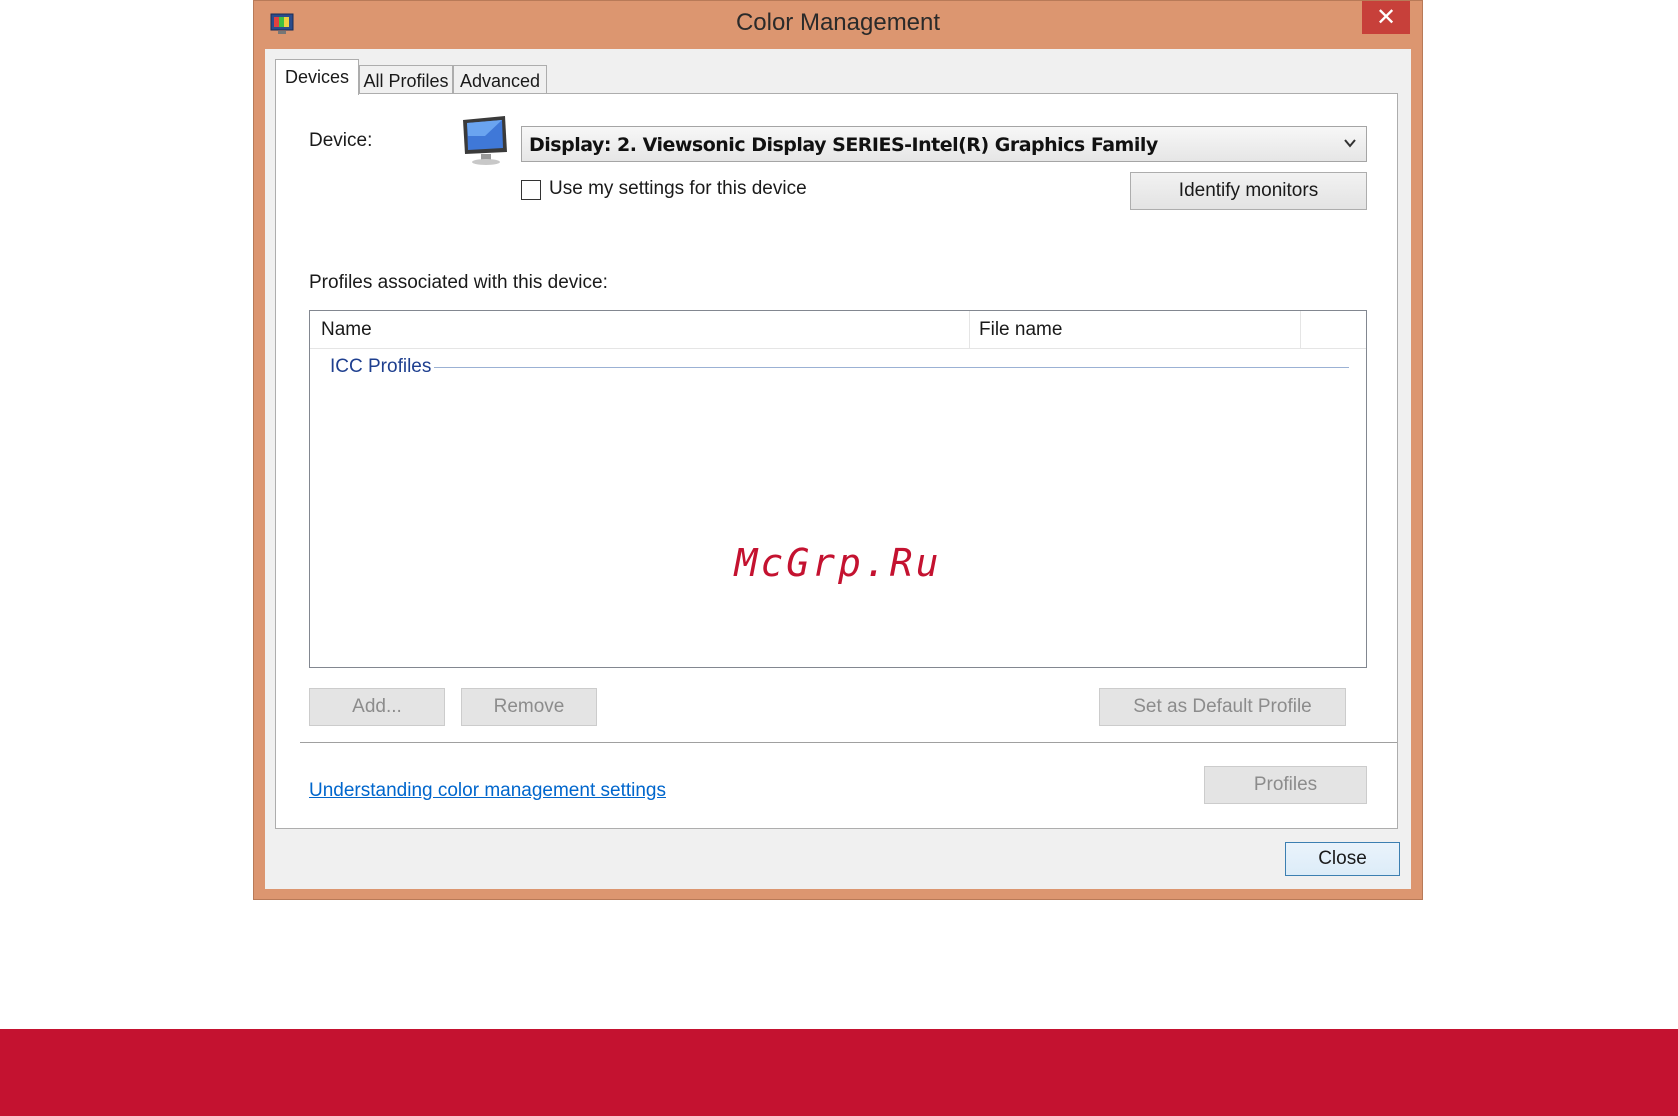 Image resolution: width=1678 pixels, height=1116 pixels. I want to click on window-title: Color Management, so click(838, 22).